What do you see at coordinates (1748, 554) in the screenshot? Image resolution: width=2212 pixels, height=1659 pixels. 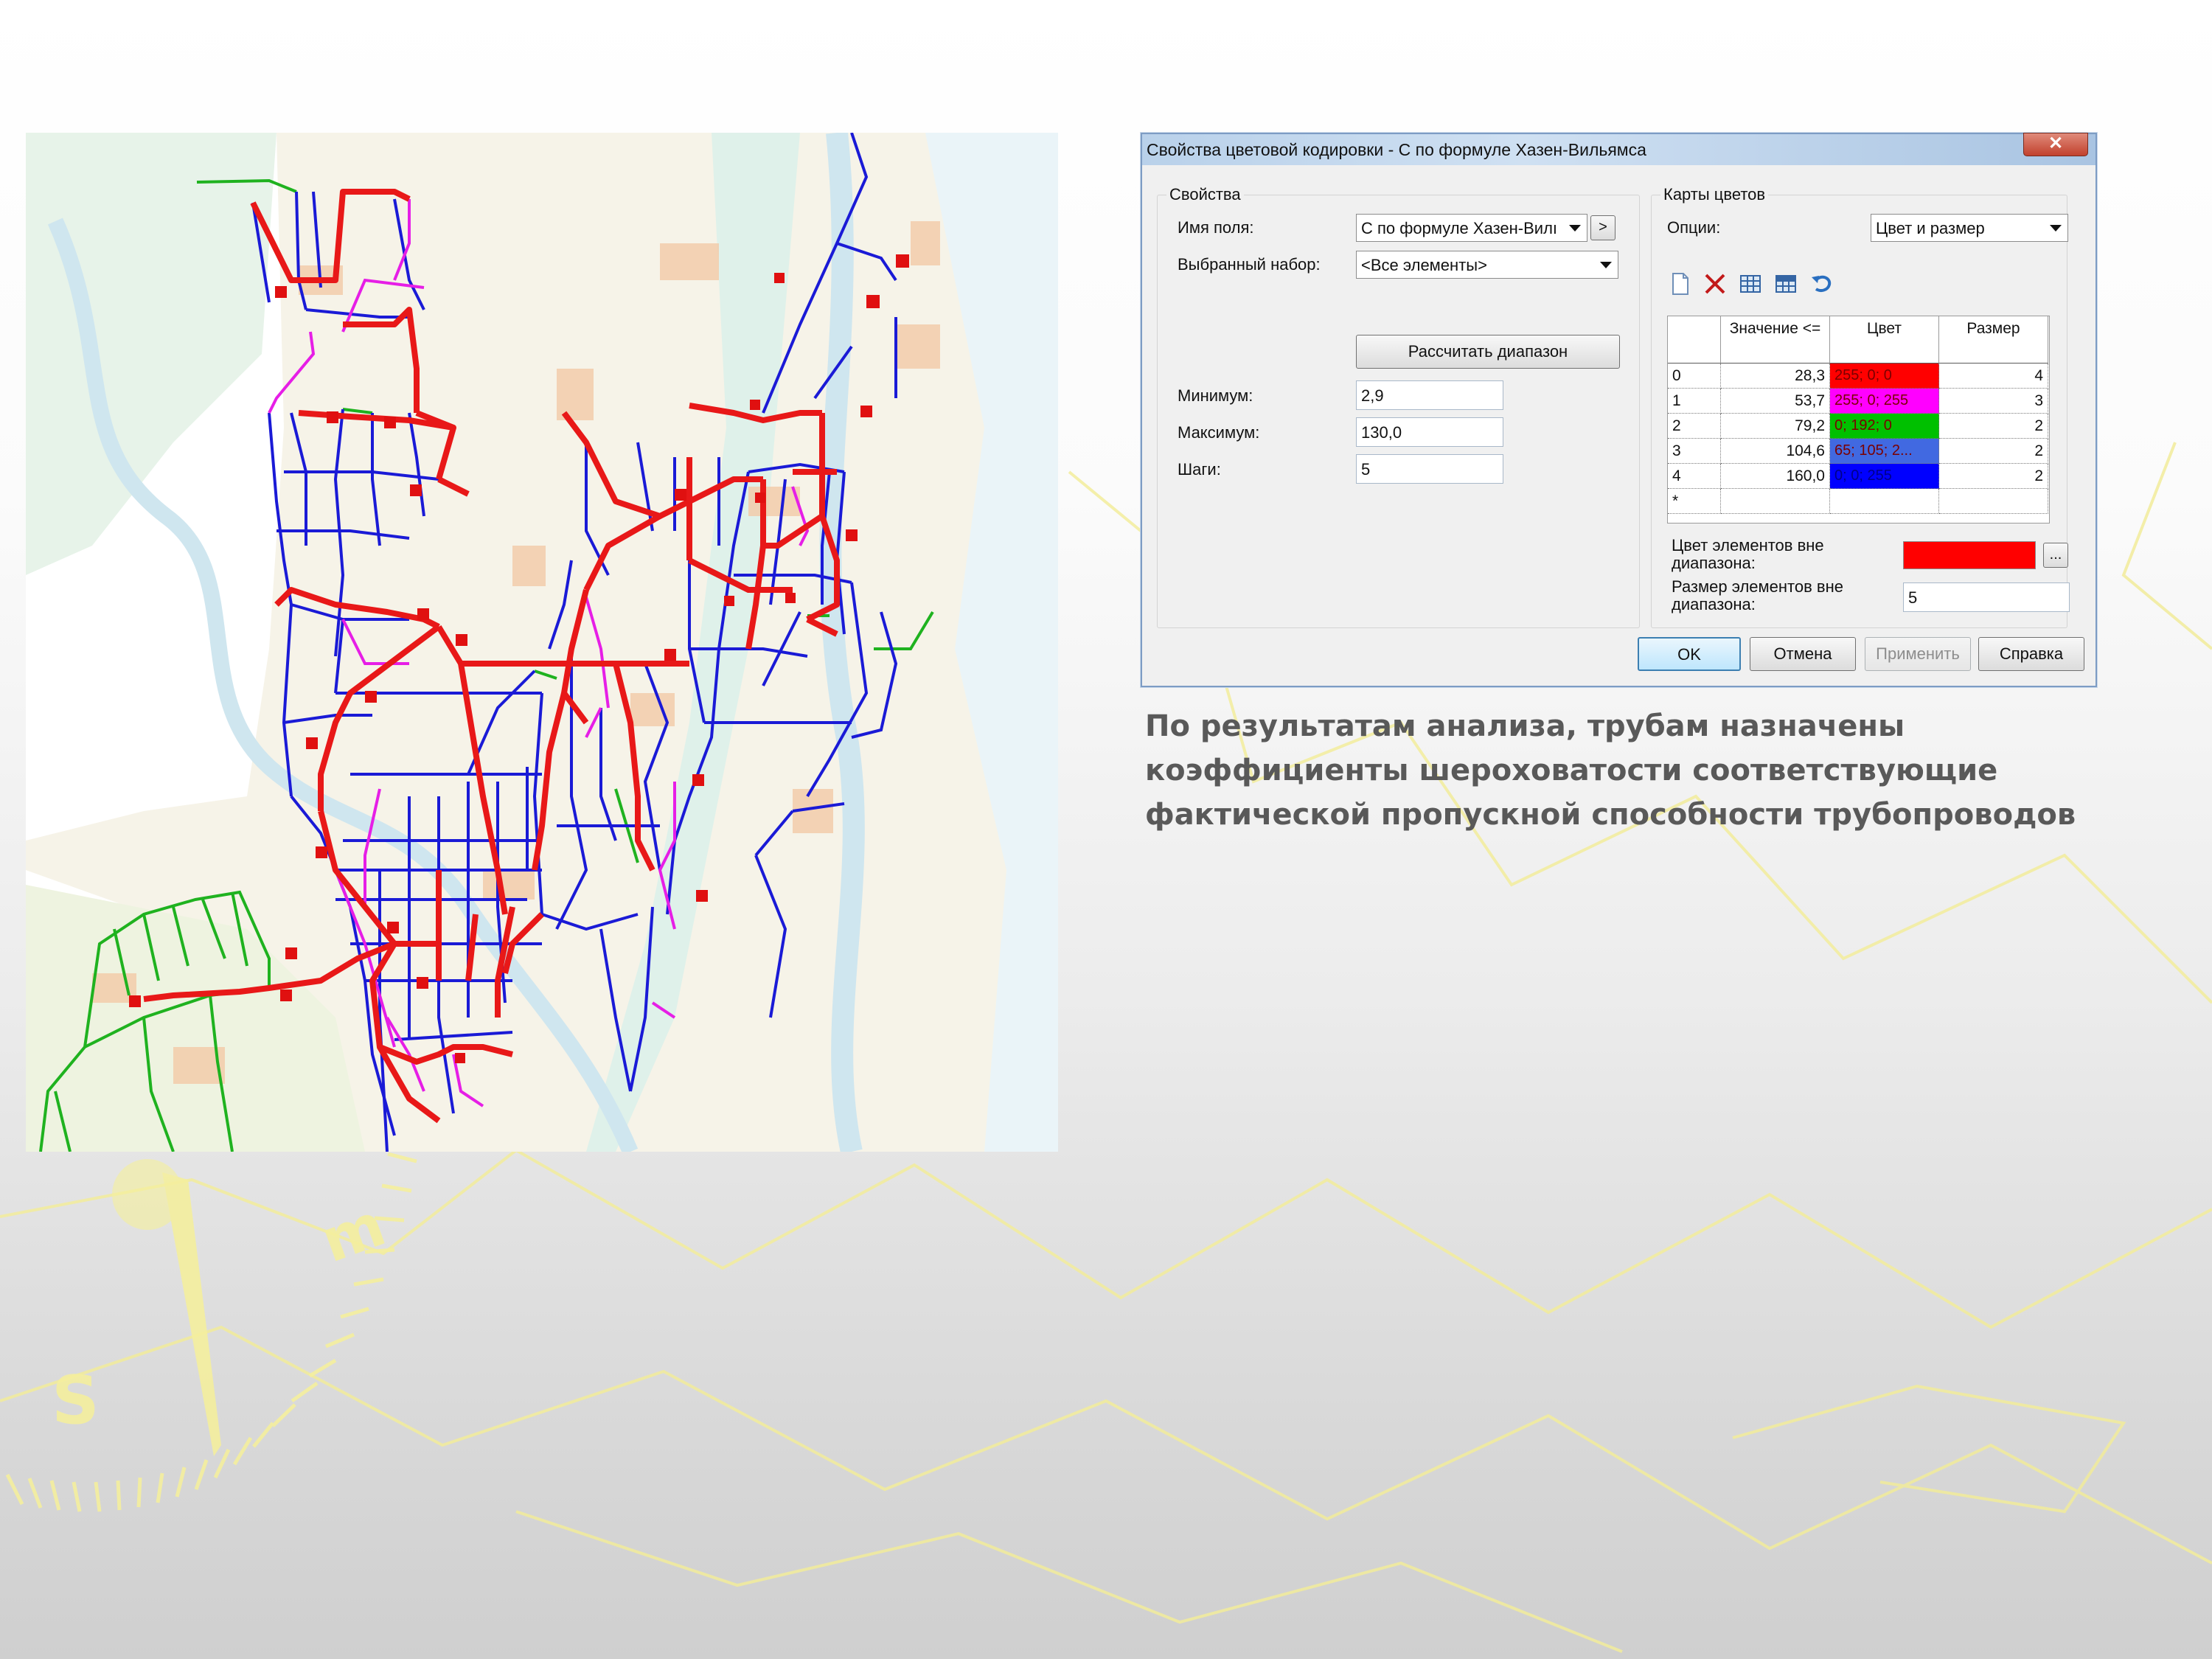 I see `out-color-label: Цвет элементов вне диапазона:` at bounding box center [1748, 554].